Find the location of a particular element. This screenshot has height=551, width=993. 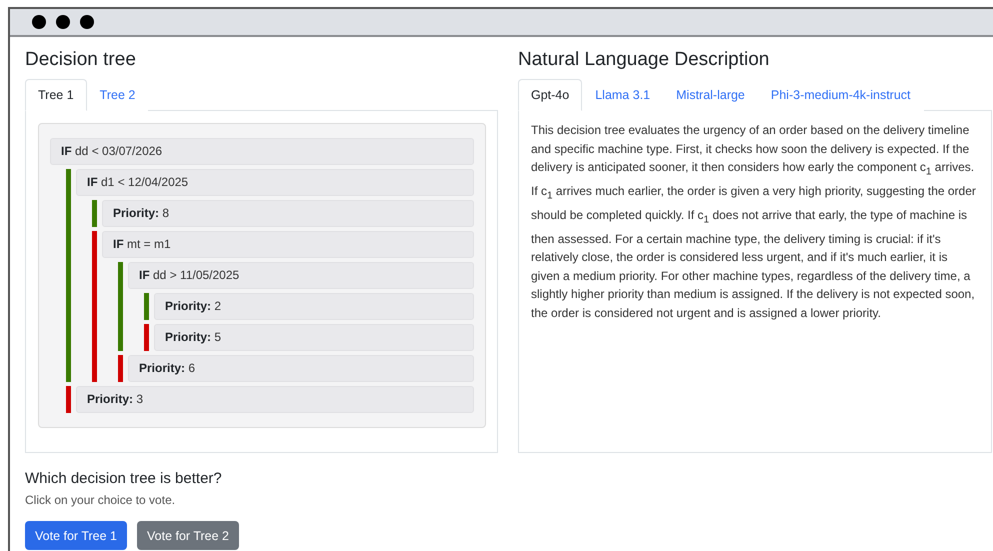

tree-node: Priority: 3 is located at coordinates (275, 399).